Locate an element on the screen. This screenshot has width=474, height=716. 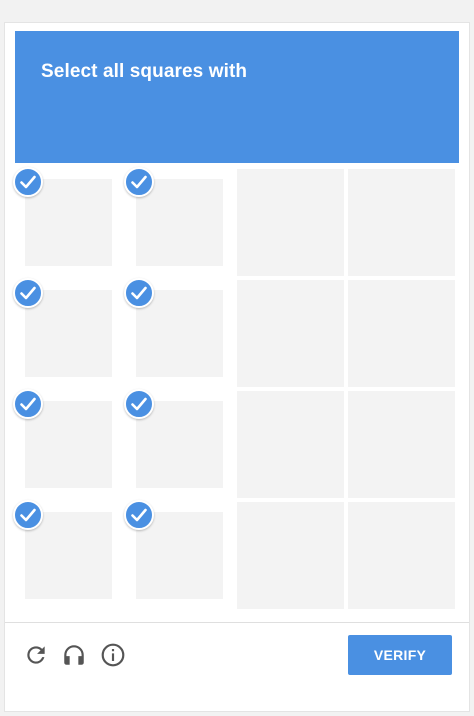
headphones-icon is located at coordinates (74, 655).